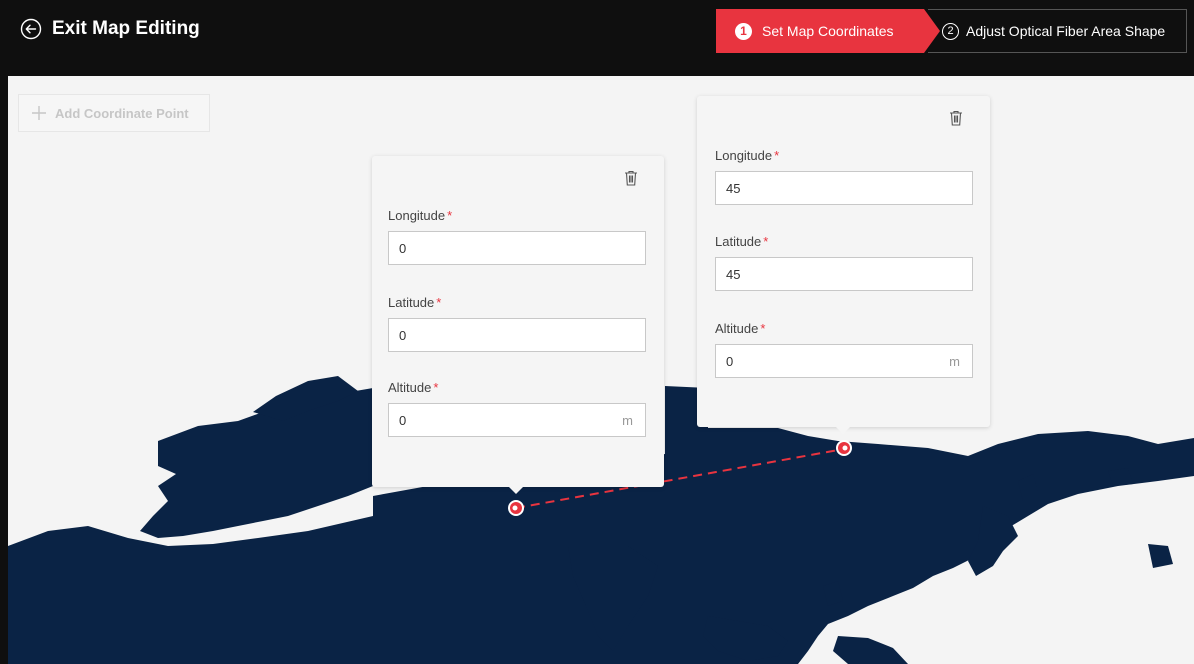 The image size is (1194, 664). Describe the element at coordinates (31, 29) in the screenshot. I see `back-arrow-icon` at that location.